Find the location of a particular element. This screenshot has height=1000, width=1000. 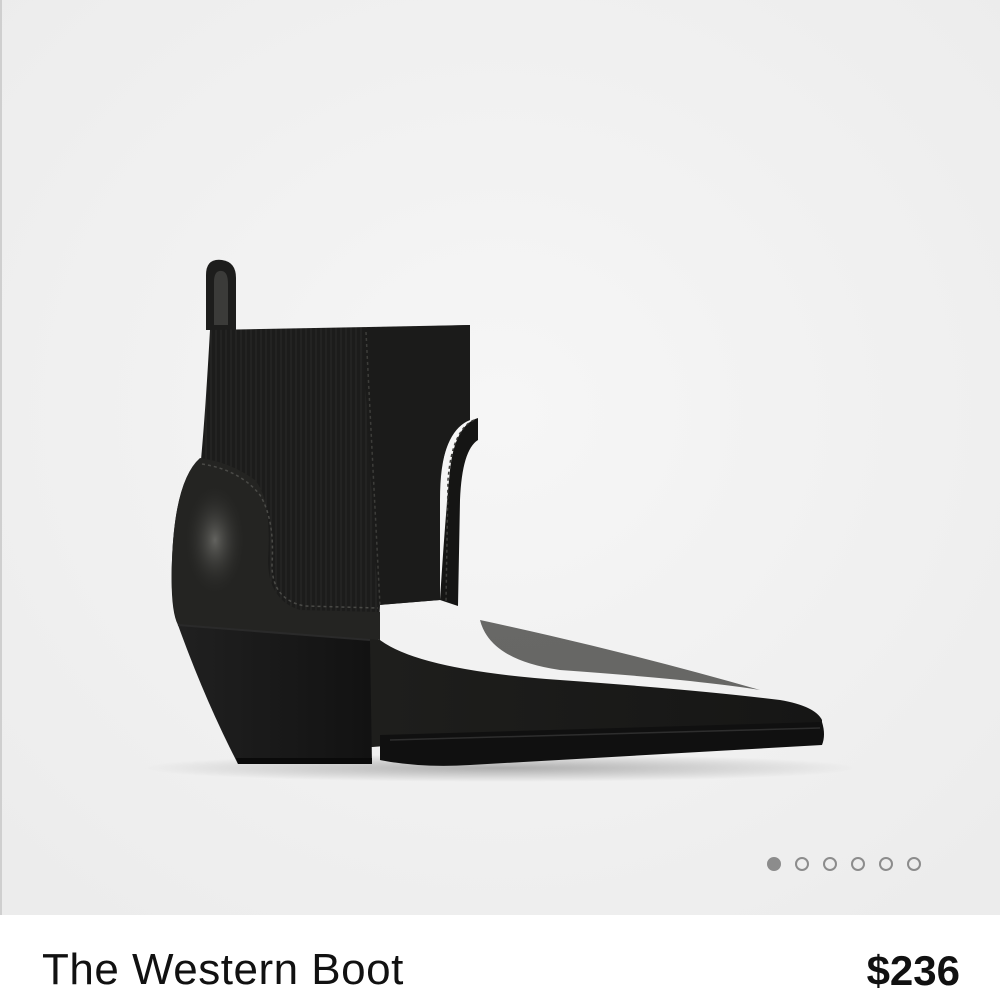

product-price: $236 is located at coordinates (913, 970).